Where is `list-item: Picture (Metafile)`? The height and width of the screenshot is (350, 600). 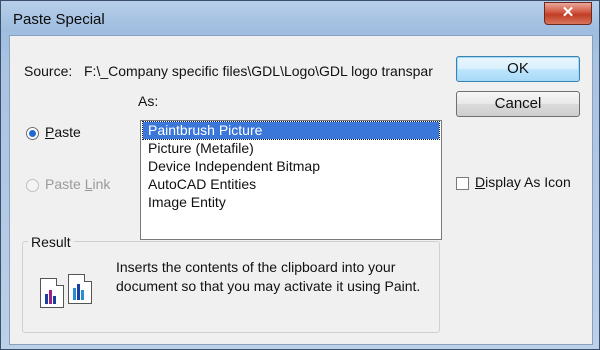
list-item: Picture (Metafile) is located at coordinates (291, 148).